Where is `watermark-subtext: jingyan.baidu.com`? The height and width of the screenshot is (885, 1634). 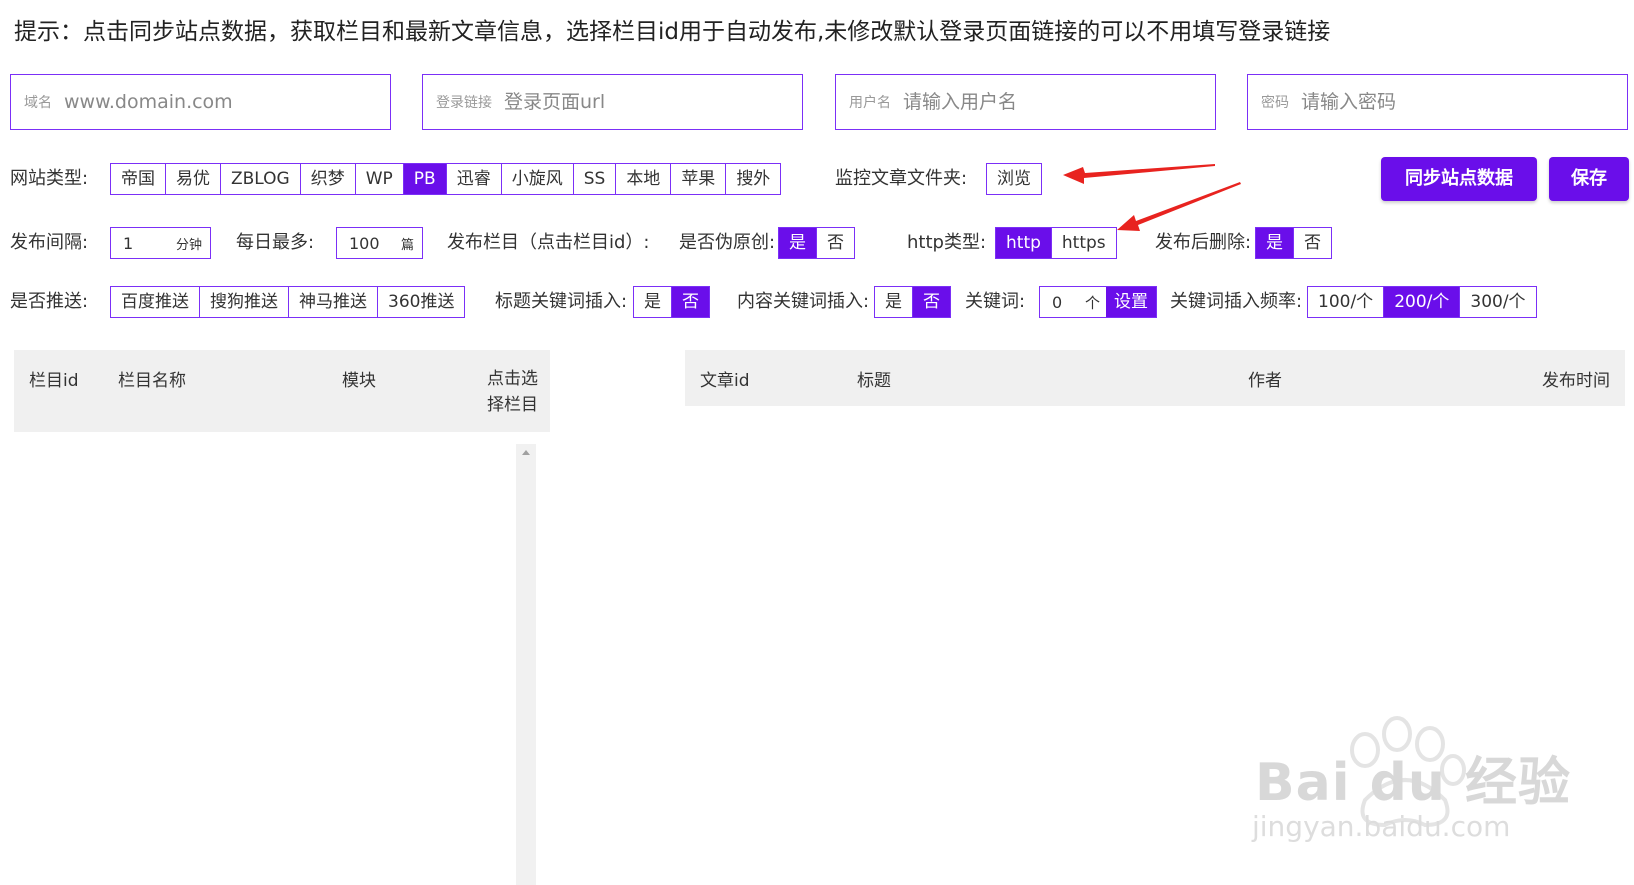 watermark-subtext: jingyan.baidu.com is located at coordinates (1381, 826).